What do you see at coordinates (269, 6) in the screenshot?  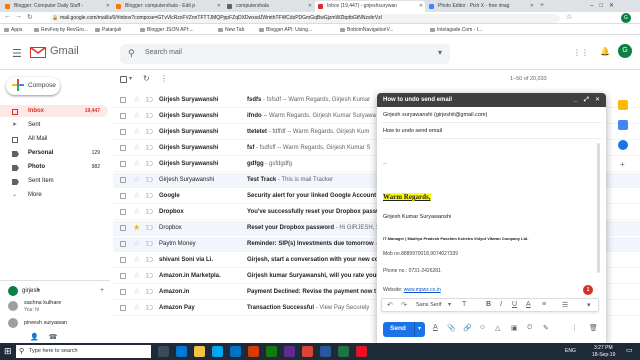 I see `browser-tab-3: computershala ✕` at bounding box center [269, 6].